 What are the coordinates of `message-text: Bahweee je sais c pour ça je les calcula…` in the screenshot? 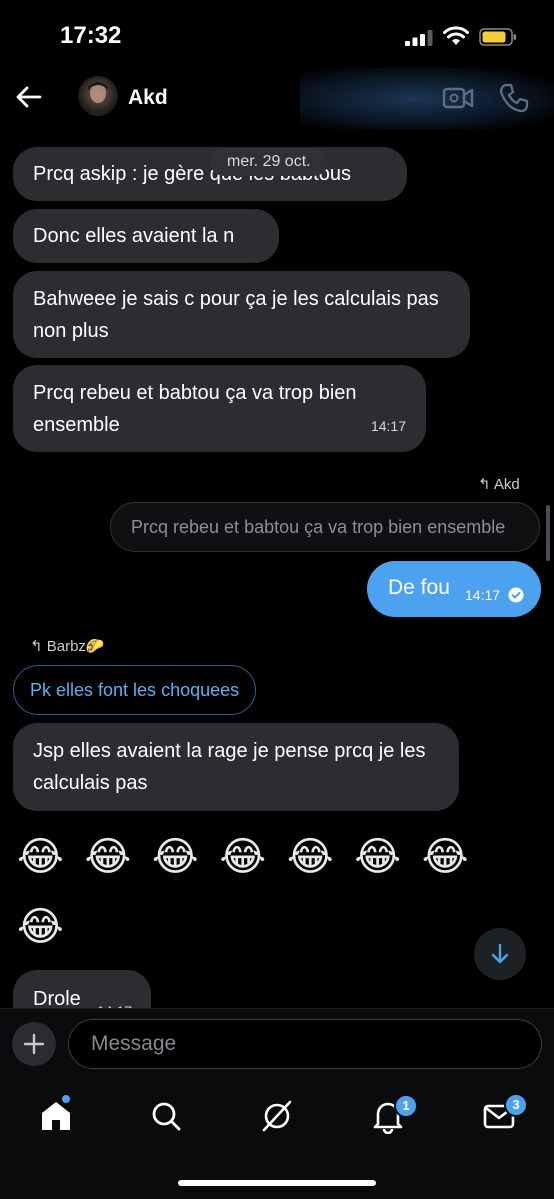 It's located at (236, 315).